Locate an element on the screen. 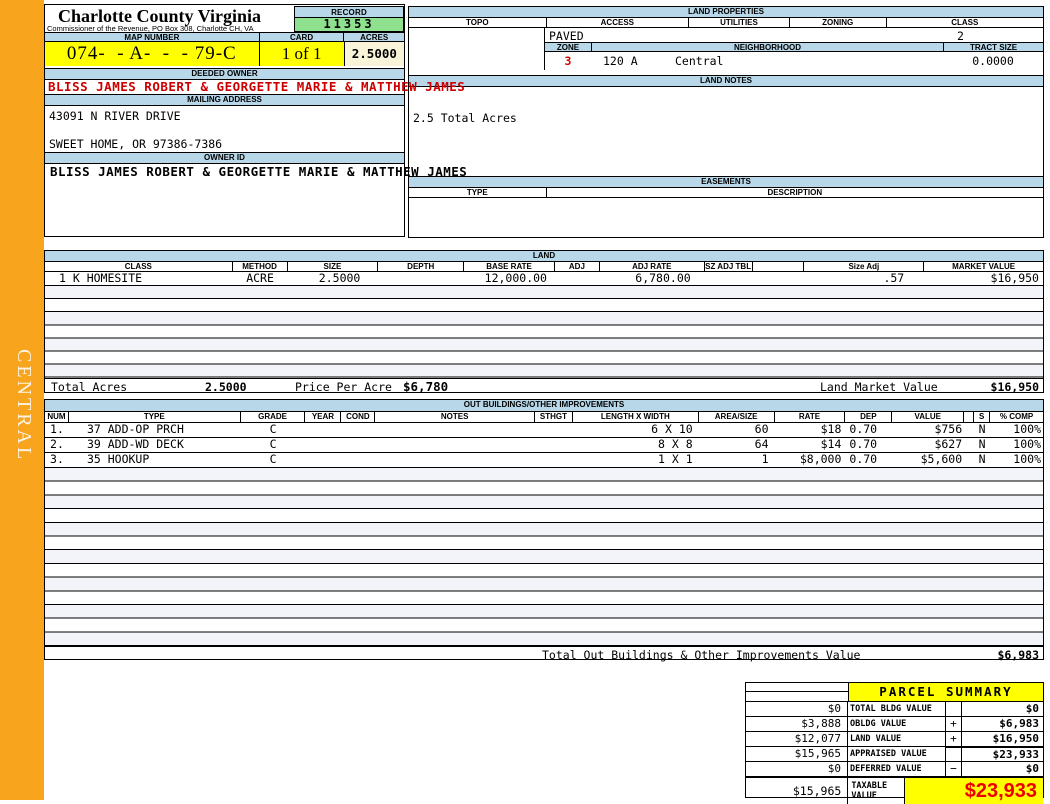 The height and width of the screenshot is (804, 1050). acres-value: 2.5000 is located at coordinates (374, 54).